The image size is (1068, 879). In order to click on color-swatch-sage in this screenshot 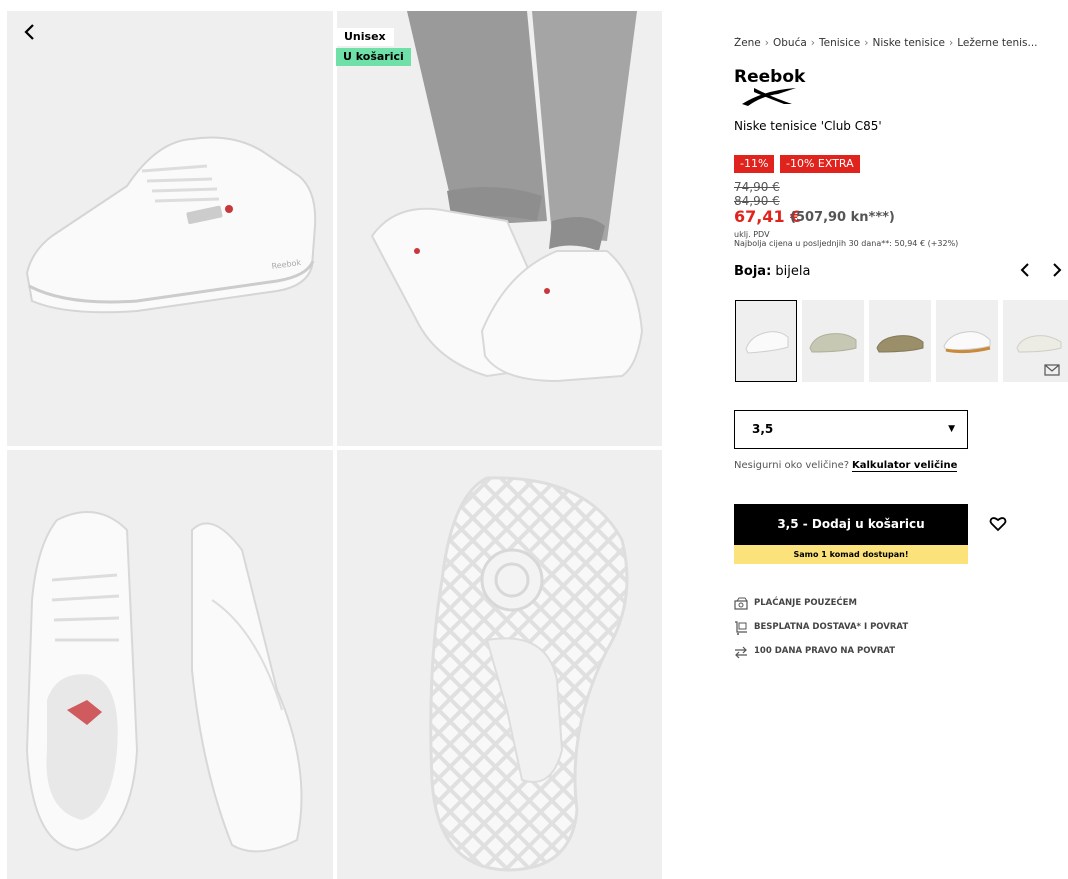, I will do `click(833, 341)`.